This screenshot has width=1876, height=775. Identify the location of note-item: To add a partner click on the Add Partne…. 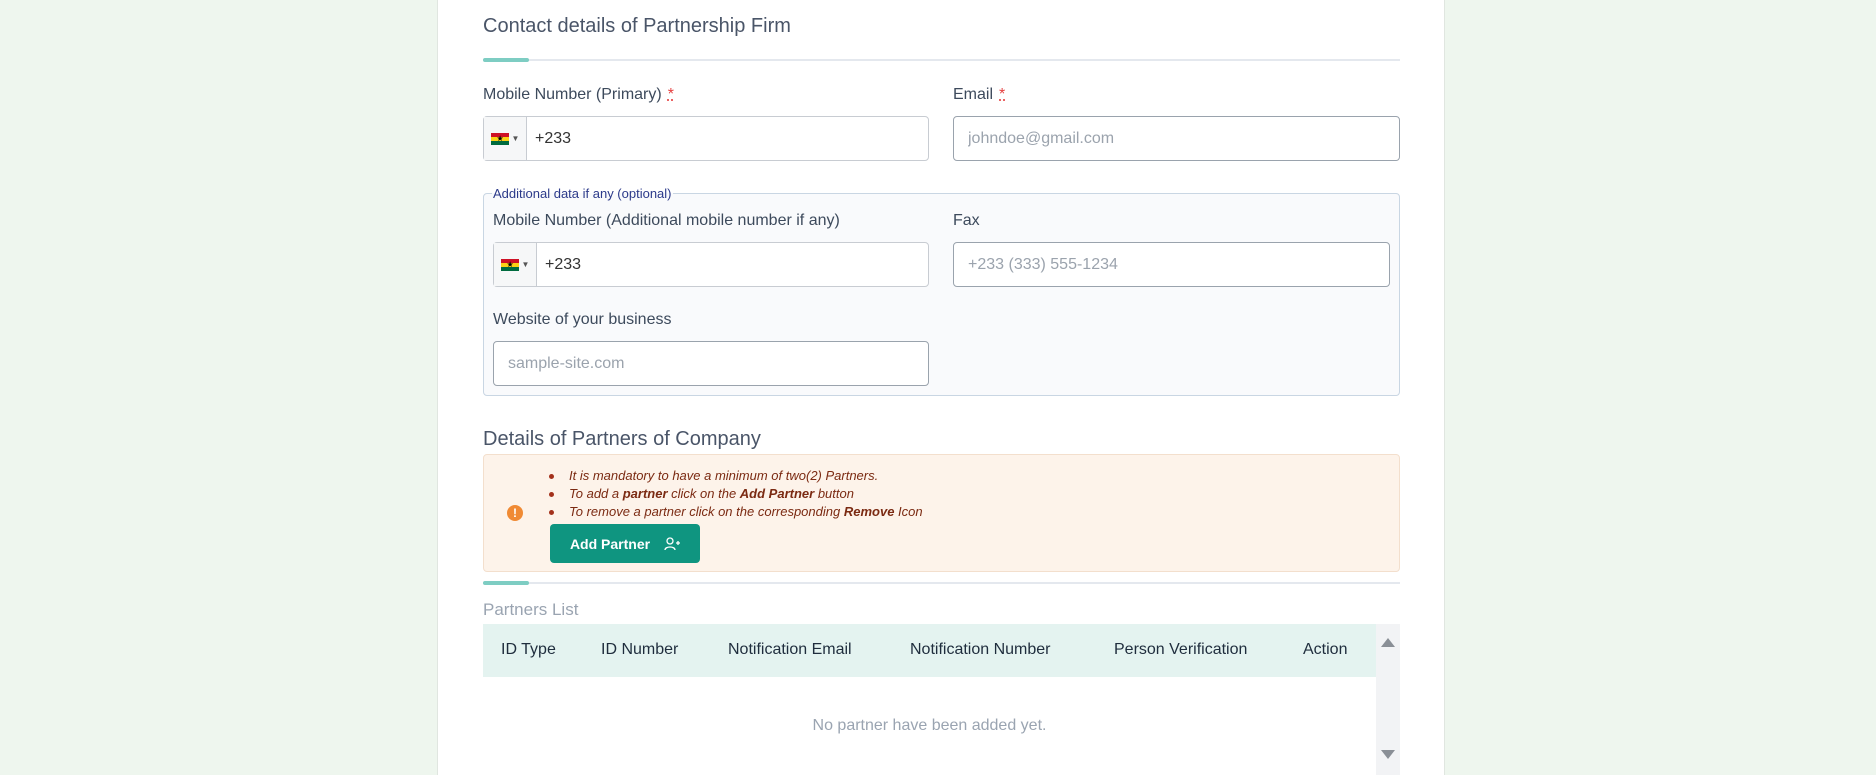
(736, 494).